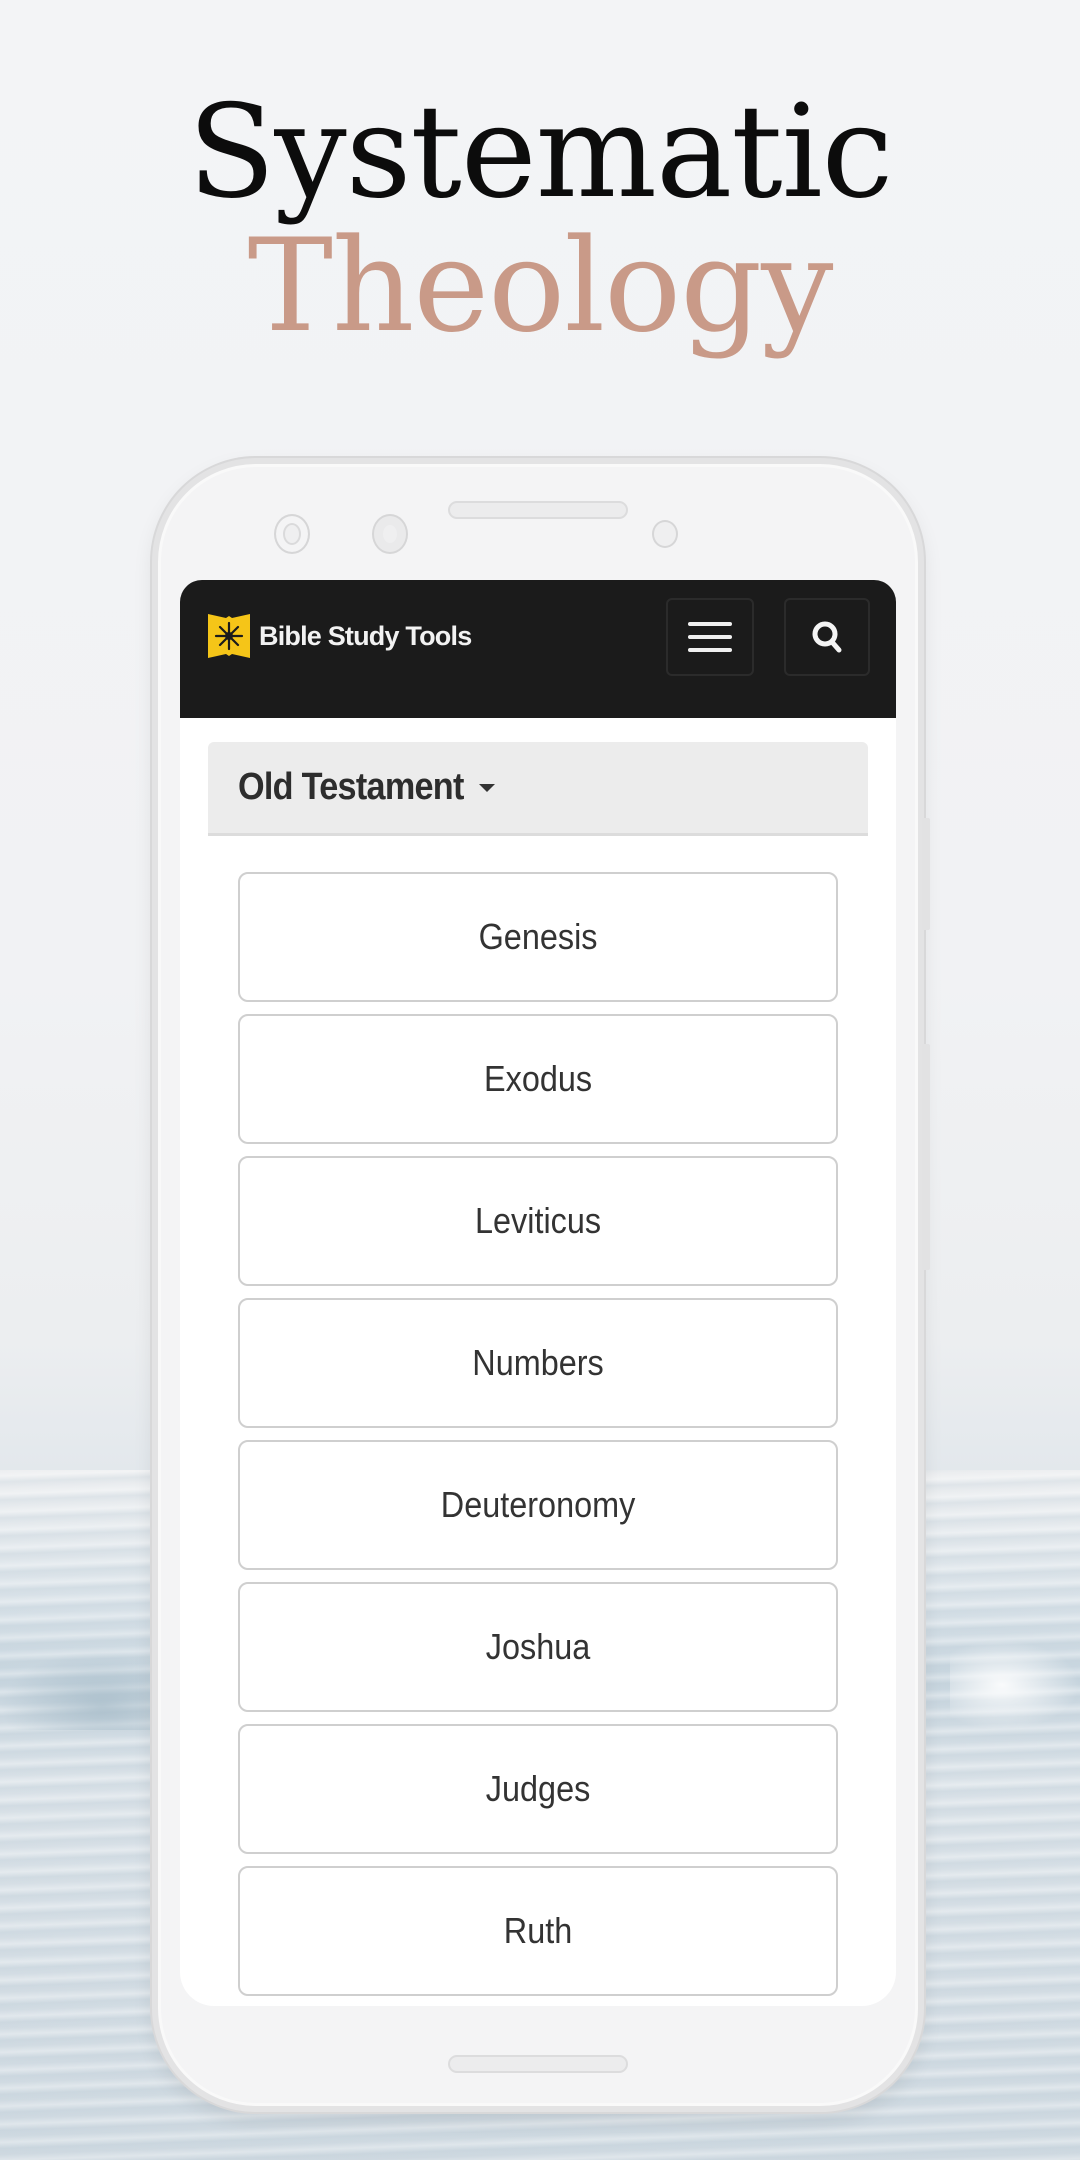 Image resolution: width=1080 pixels, height=2160 pixels. I want to click on book-label: Ruth, so click(538, 1930).